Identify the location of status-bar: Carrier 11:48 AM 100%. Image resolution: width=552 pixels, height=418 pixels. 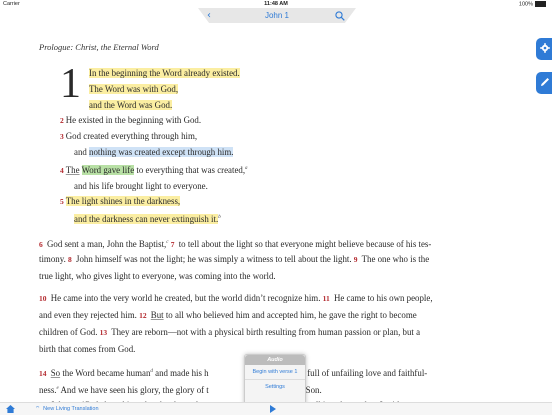
(276, 4).